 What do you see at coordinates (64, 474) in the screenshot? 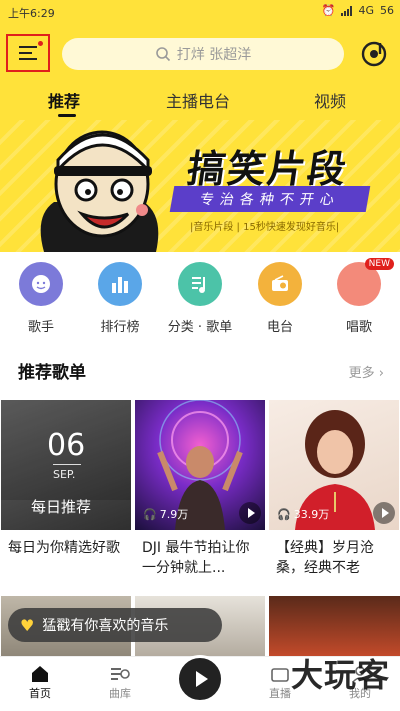
I see `calendar-month: SEP.` at bounding box center [64, 474].